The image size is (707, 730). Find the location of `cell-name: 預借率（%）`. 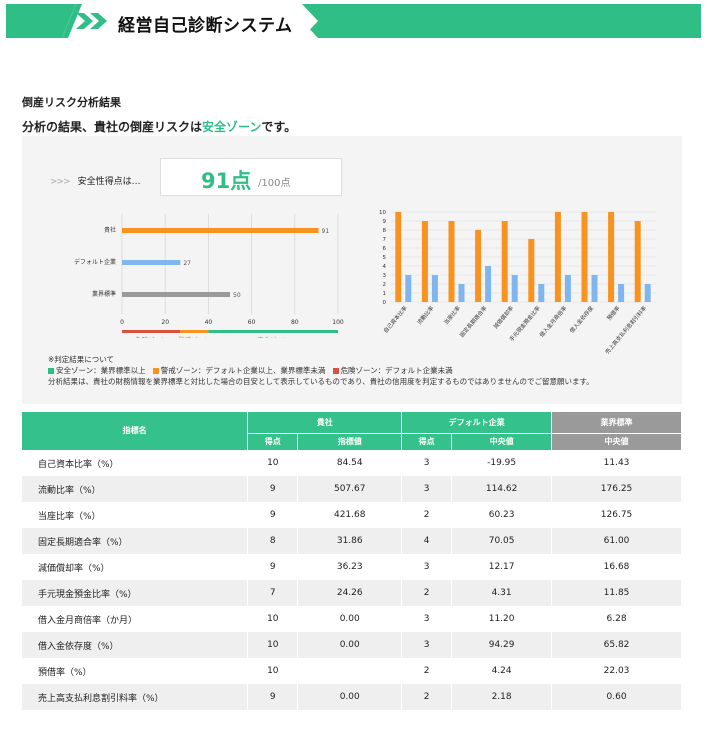

cell-name: 預借率（%） is located at coordinates (135, 671).